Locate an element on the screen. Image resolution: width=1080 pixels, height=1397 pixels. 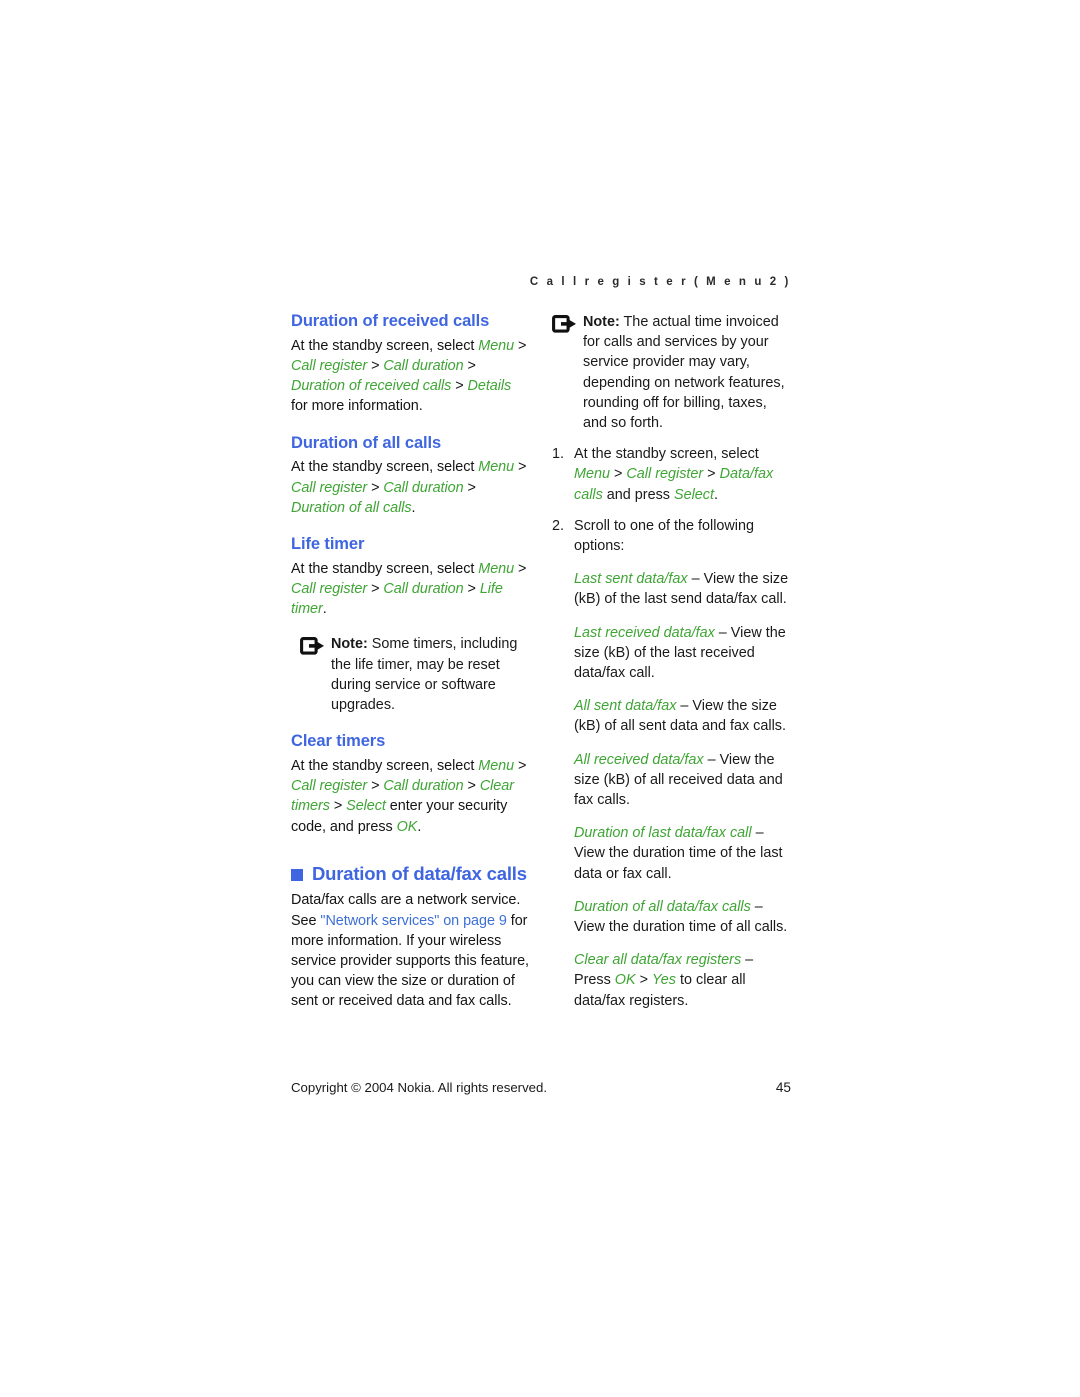
option-name: All received data/fax is located at coordinates (639, 759).